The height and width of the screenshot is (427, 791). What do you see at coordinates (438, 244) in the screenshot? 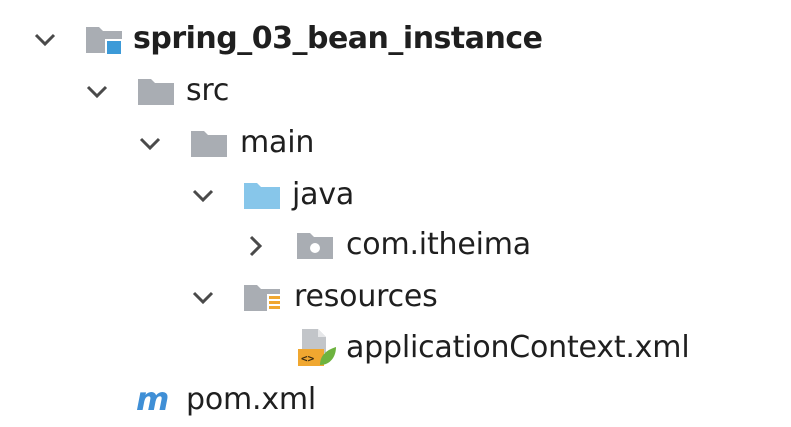
I see `tree-node-label: com.itheima` at bounding box center [438, 244].